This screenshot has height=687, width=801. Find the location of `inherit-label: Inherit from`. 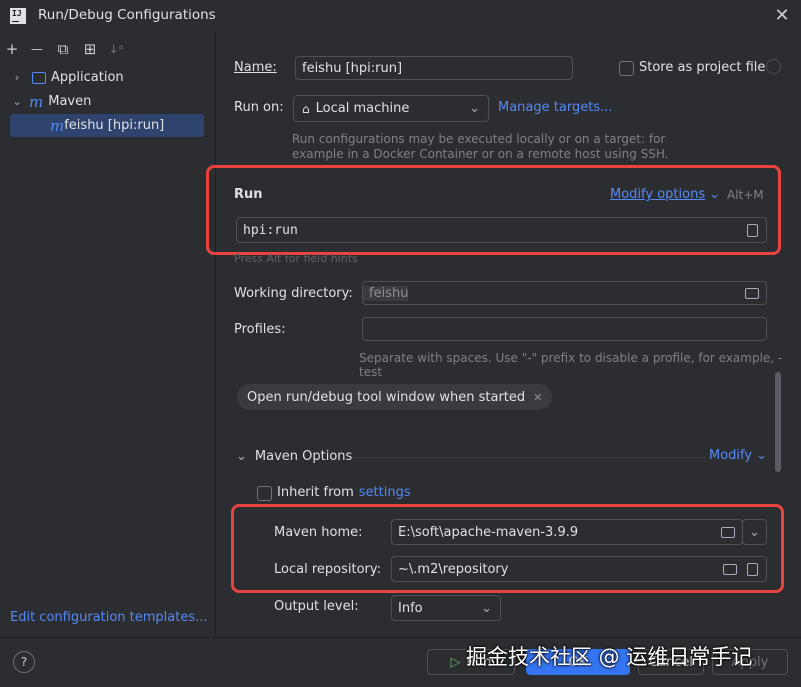

inherit-label: Inherit from is located at coordinates (315, 492).